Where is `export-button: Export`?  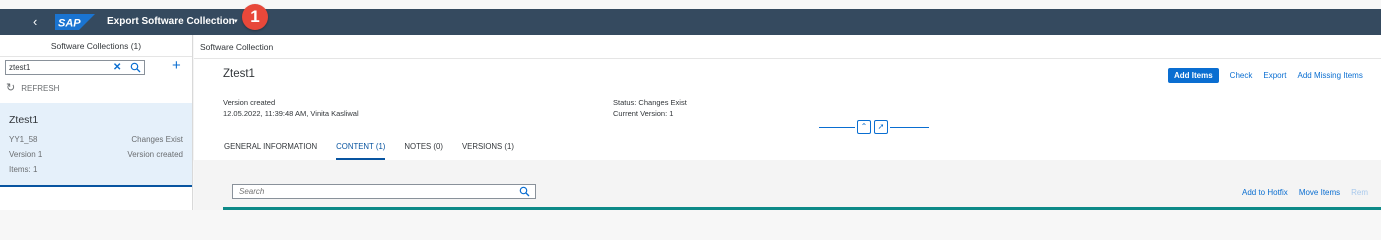
export-button: Export is located at coordinates (1274, 75).